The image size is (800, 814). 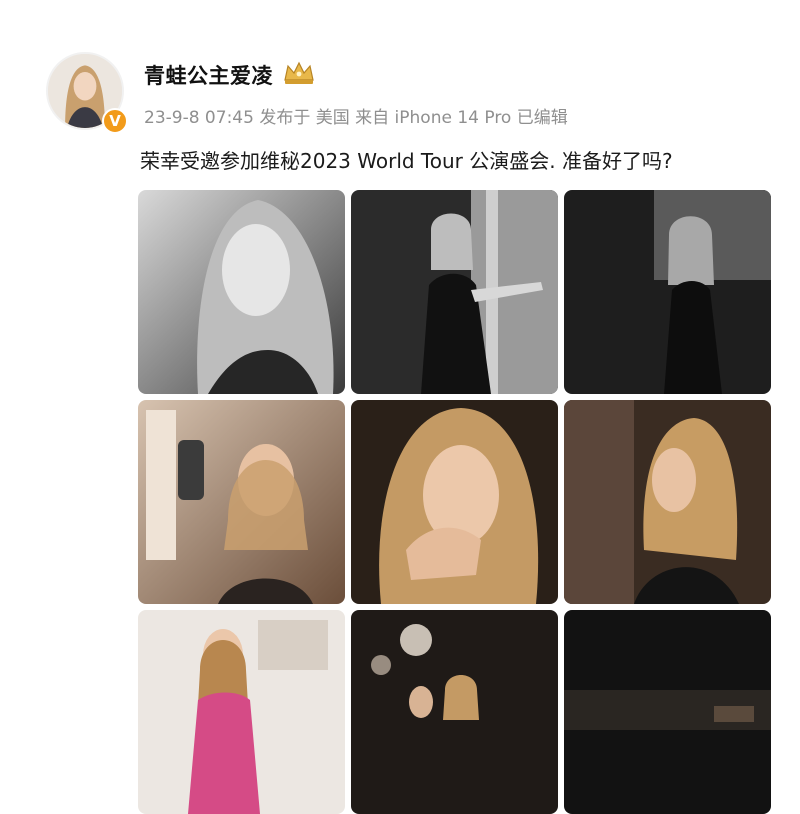 I want to click on post-meta: 23-9-8 07:45 发布于 美国 来自 iPhone 14 Pro 已编辑, so click(x=356, y=118).